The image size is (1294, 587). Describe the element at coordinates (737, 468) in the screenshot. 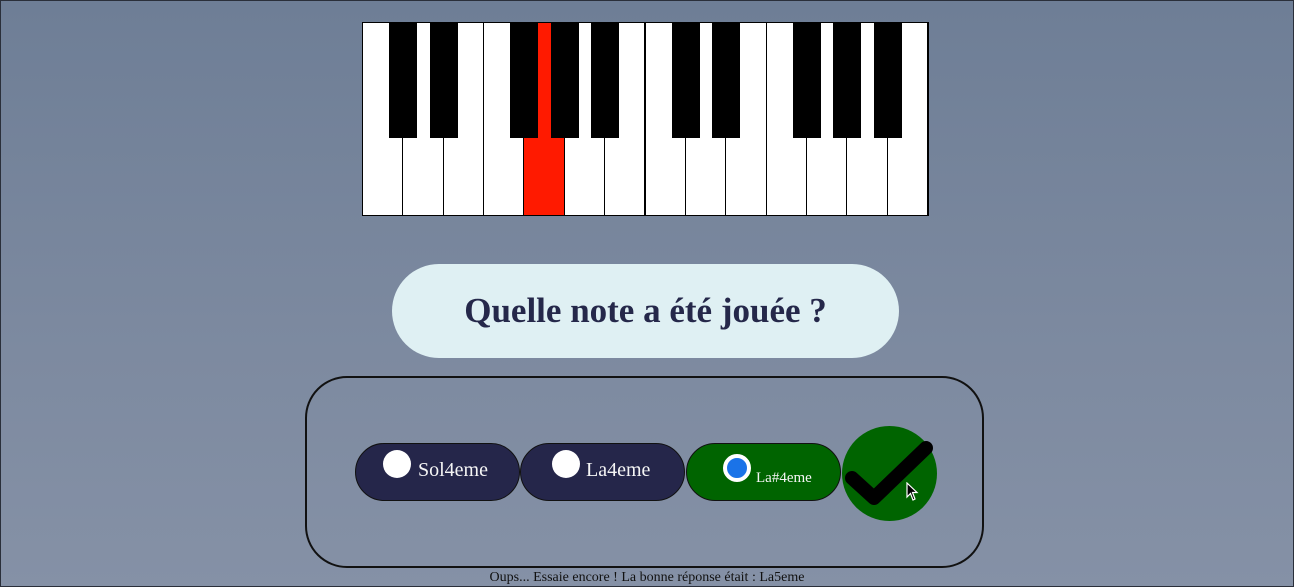

I see `radio-la-sharp-4eme` at that location.